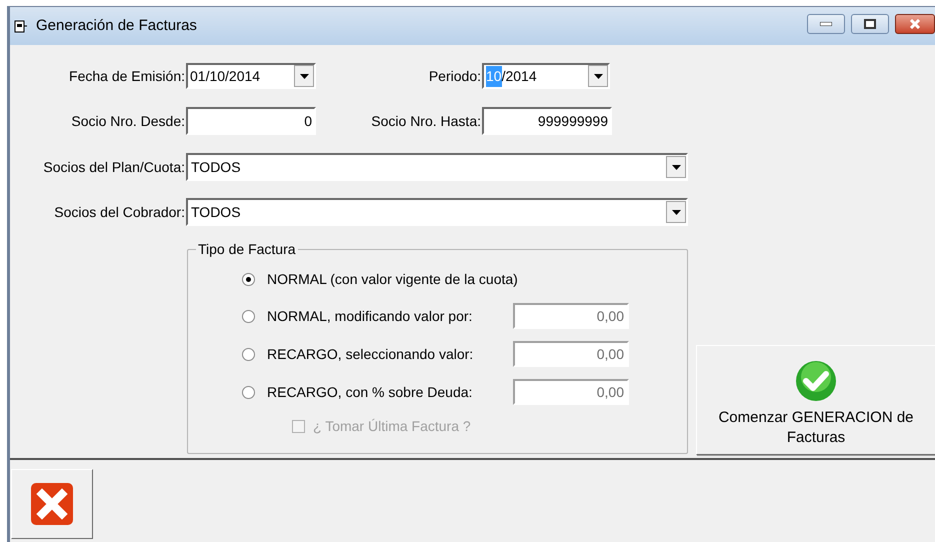  I want to click on field-label: Socios del Plan/Cuota:, so click(114, 167).